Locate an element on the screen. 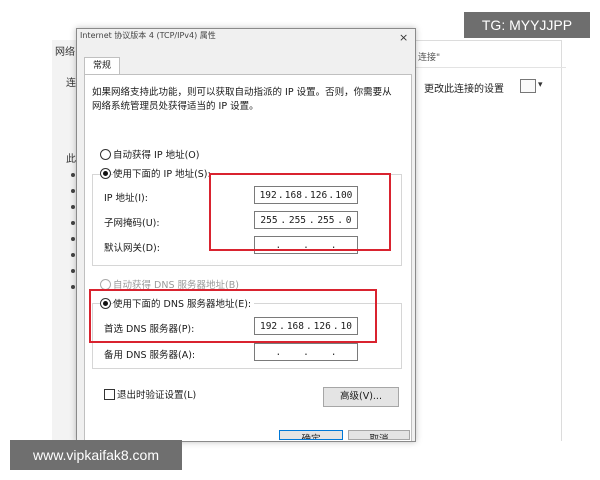  ip-address-label: IP 地址(I): is located at coordinates (126, 198).